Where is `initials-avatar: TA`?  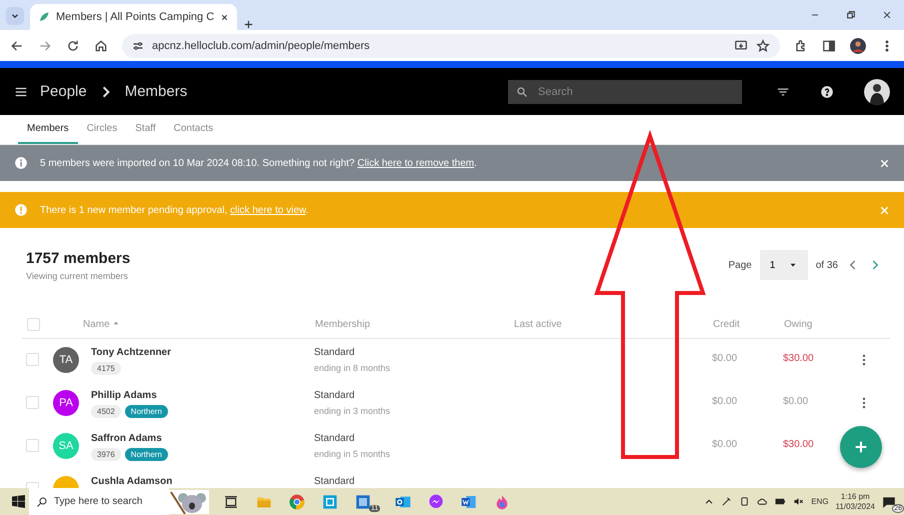
initials-avatar: TA is located at coordinates (66, 360).